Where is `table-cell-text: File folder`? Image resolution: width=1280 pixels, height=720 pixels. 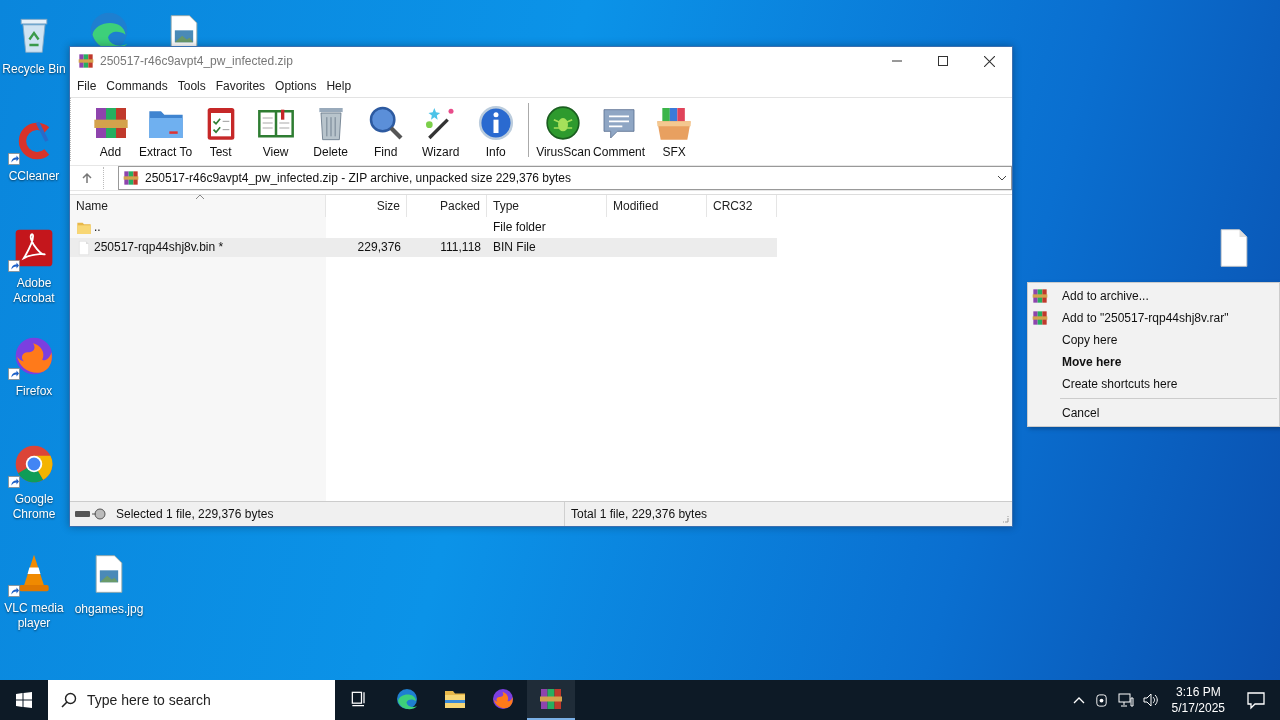
table-cell-text: File folder is located at coordinates (519, 227).